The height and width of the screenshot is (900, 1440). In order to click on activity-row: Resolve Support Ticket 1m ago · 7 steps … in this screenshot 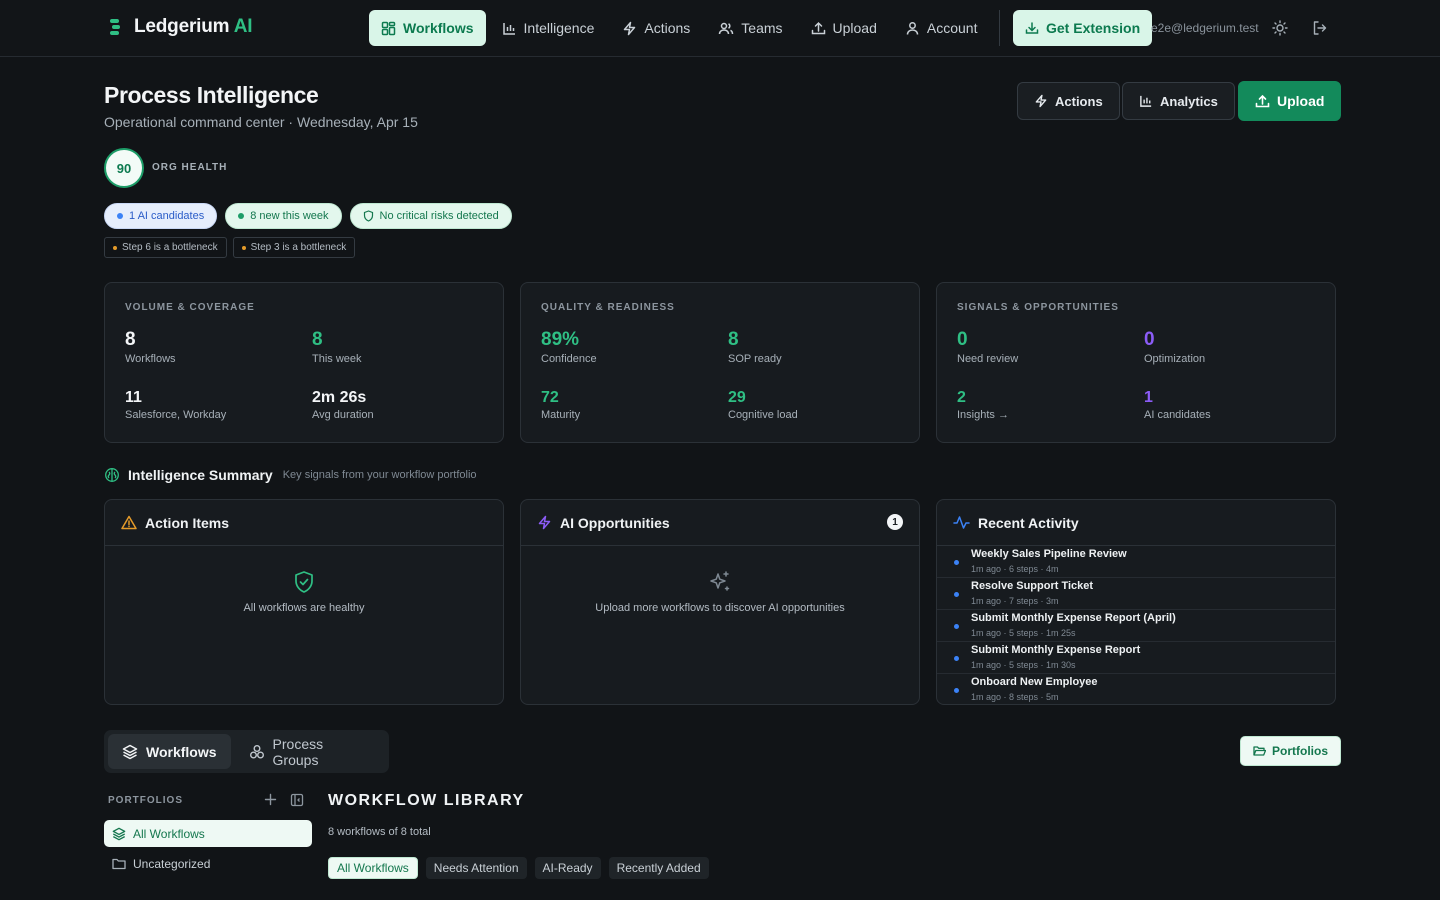, I will do `click(1136, 594)`.